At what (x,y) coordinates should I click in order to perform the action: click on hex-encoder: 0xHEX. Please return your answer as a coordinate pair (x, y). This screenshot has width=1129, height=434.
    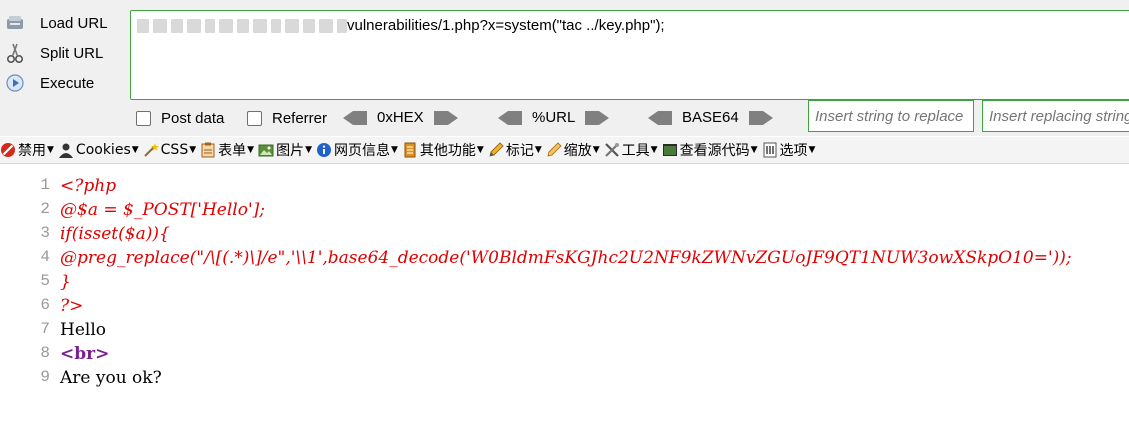
    Looking at the image, I should click on (400, 117).